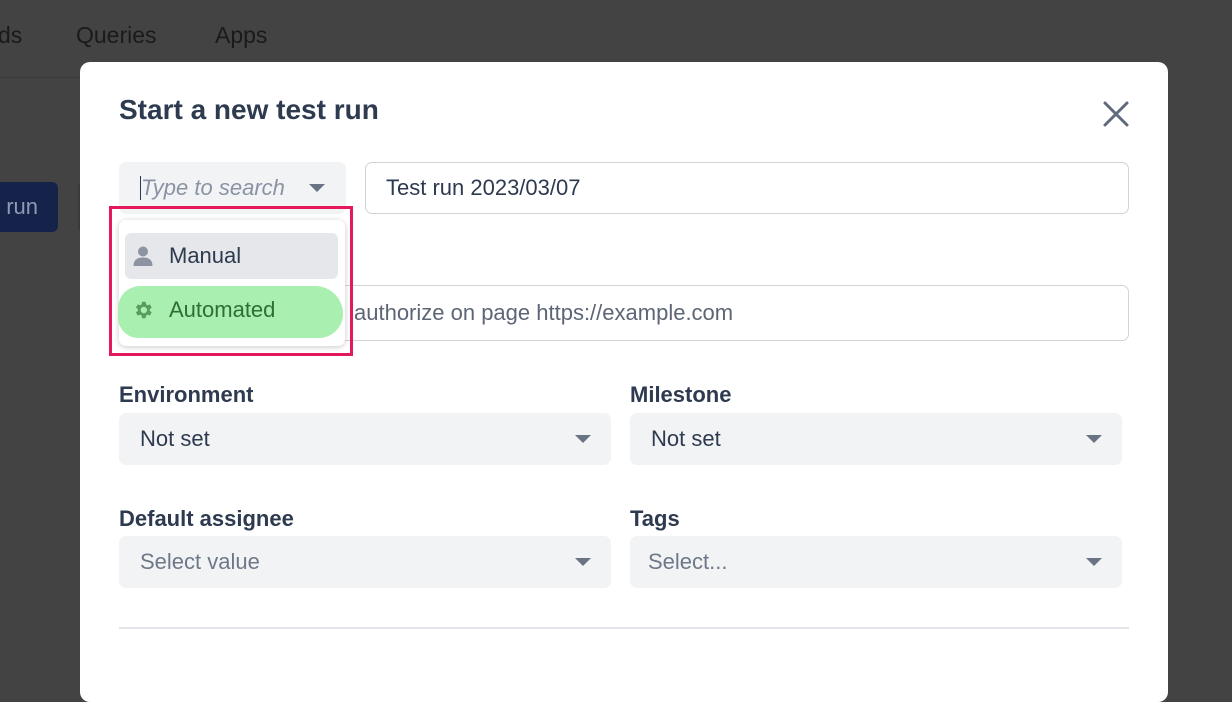  What do you see at coordinates (686, 438) in the screenshot?
I see `milestone-value: Not set` at bounding box center [686, 438].